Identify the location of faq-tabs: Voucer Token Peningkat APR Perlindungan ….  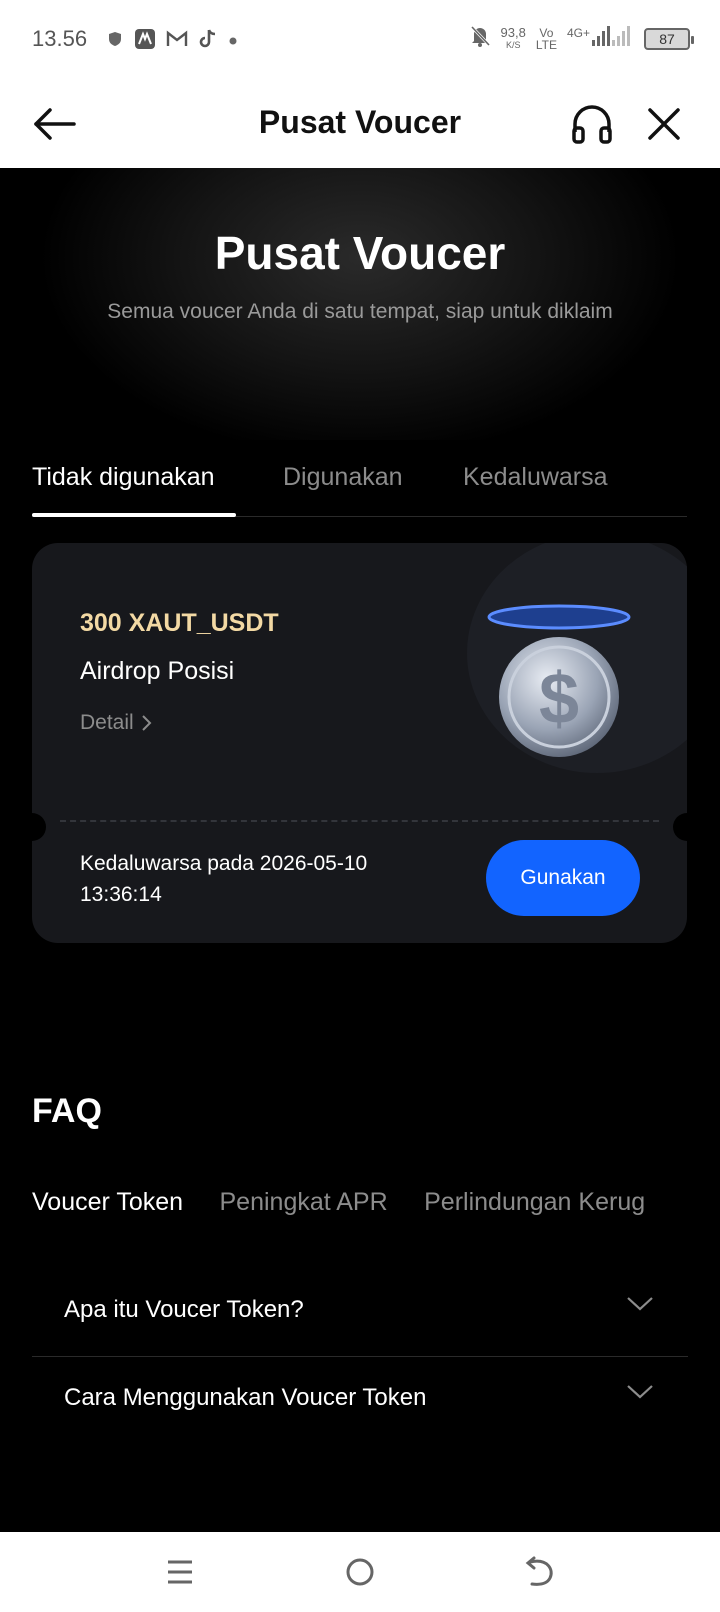
(360, 1208).